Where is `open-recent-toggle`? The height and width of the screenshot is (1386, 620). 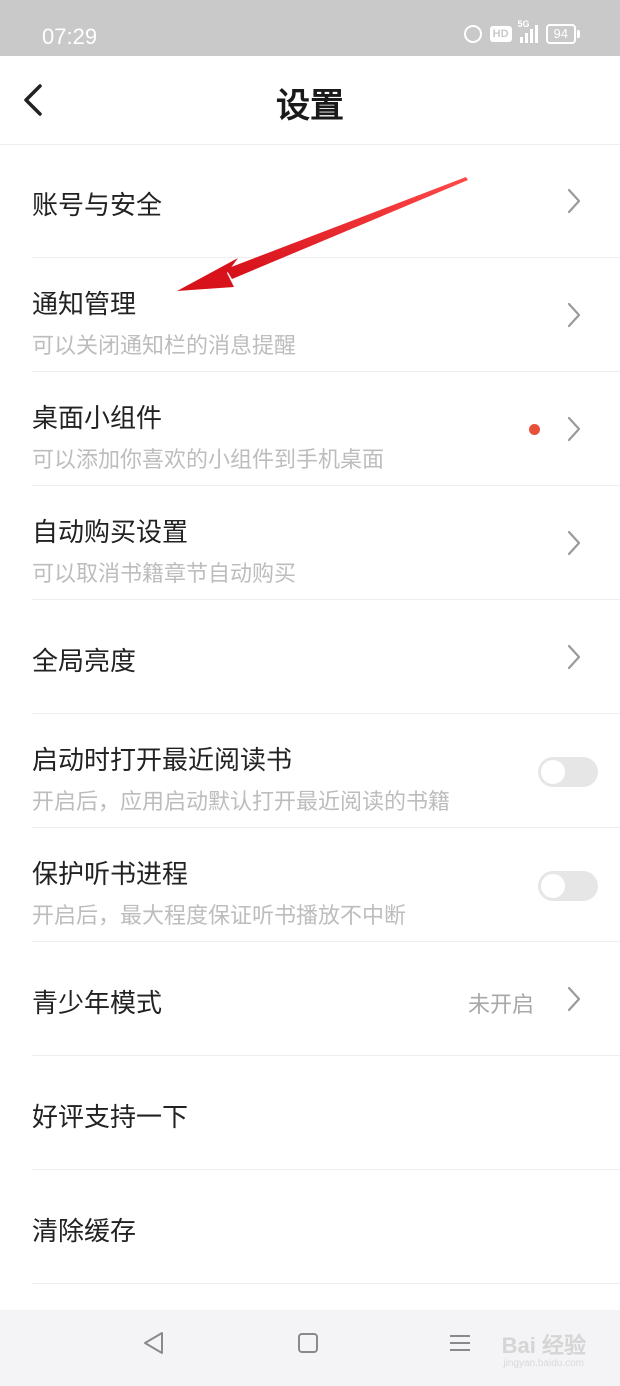 open-recent-toggle is located at coordinates (568, 772).